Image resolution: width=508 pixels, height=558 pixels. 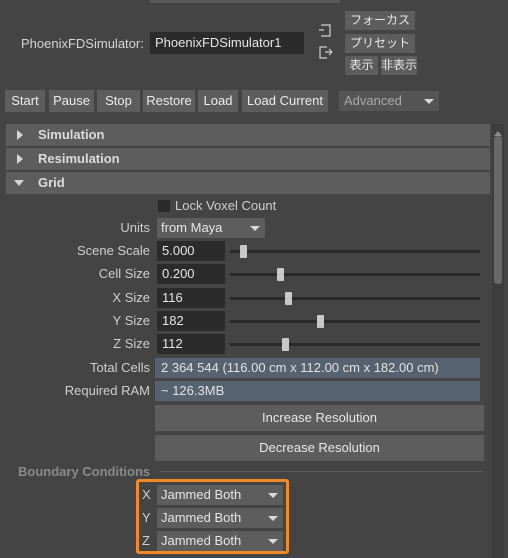 I want to click on scene-scale-handle, so click(x=243, y=251).